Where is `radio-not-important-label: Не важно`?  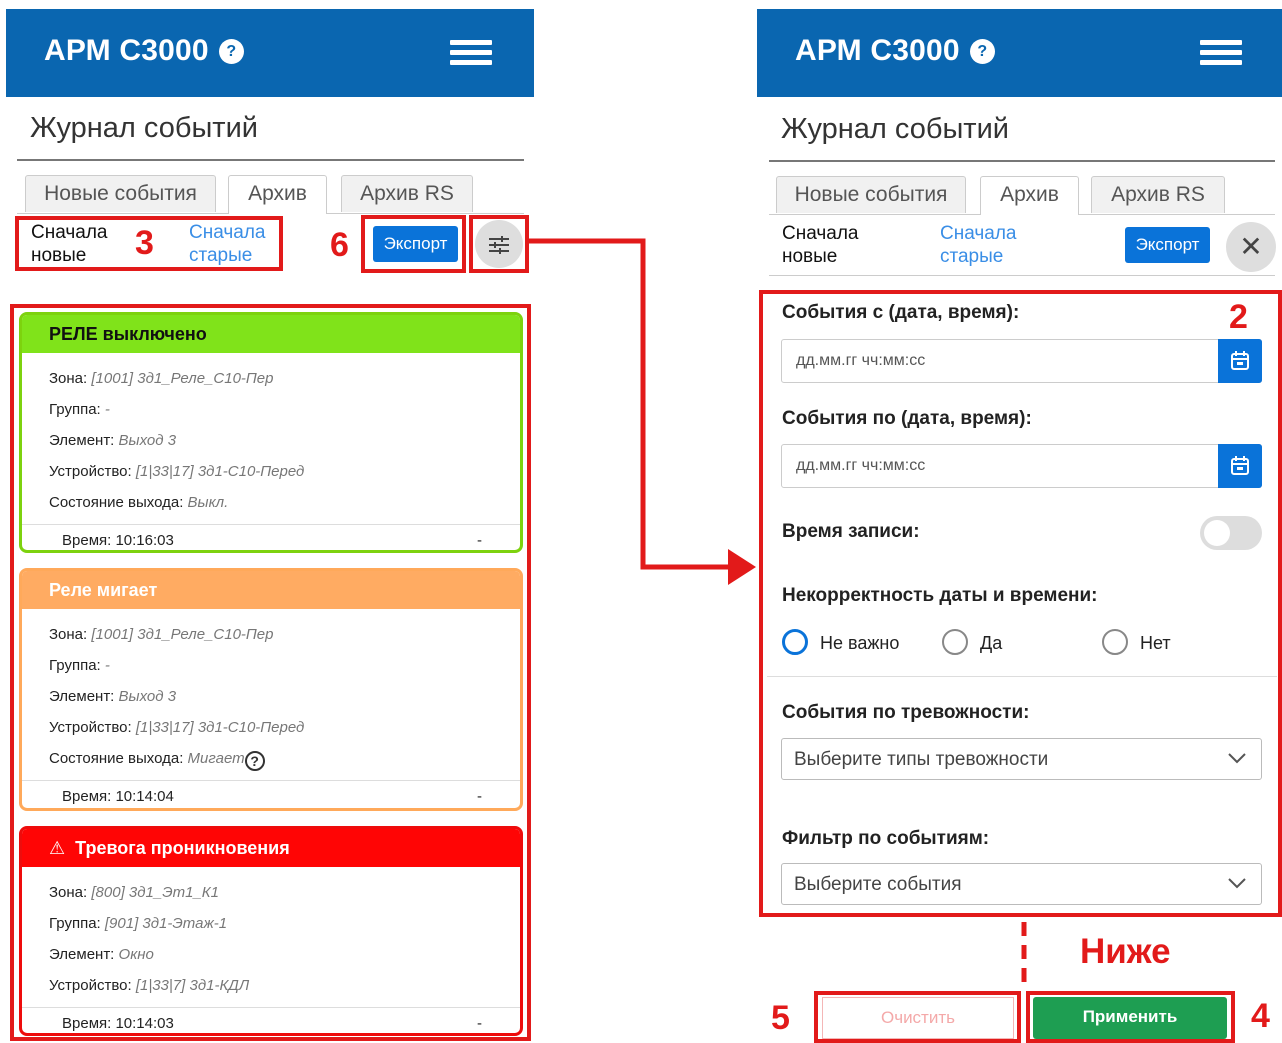
radio-not-important-label: Не важно is located at coordinates (860, 643).